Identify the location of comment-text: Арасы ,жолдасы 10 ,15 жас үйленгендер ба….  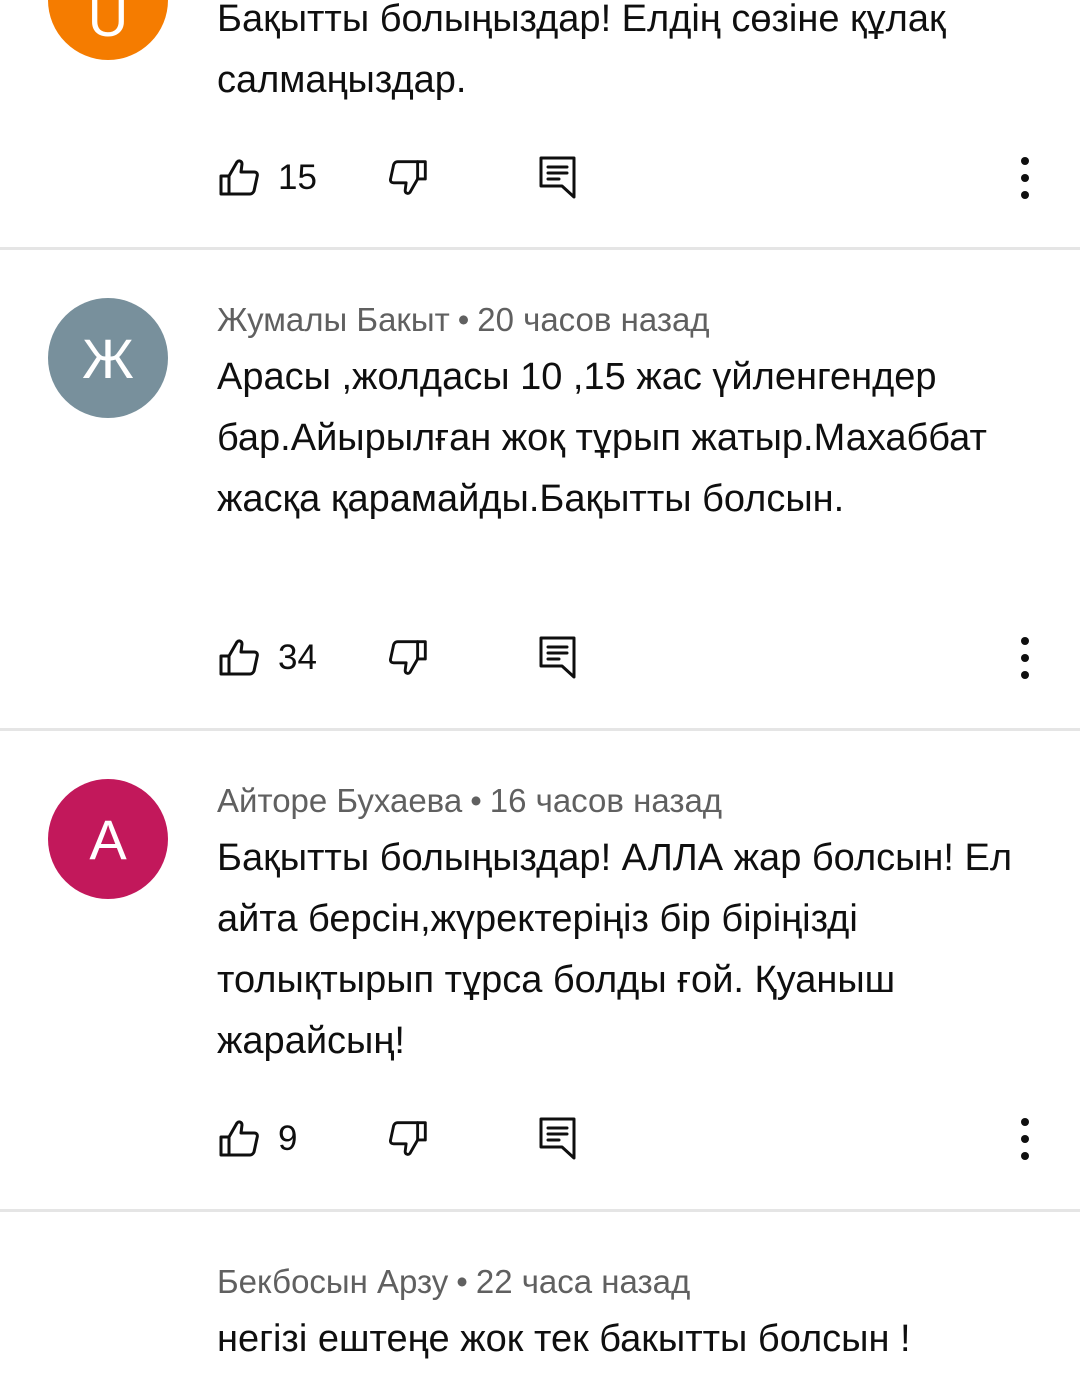
(602, 438).